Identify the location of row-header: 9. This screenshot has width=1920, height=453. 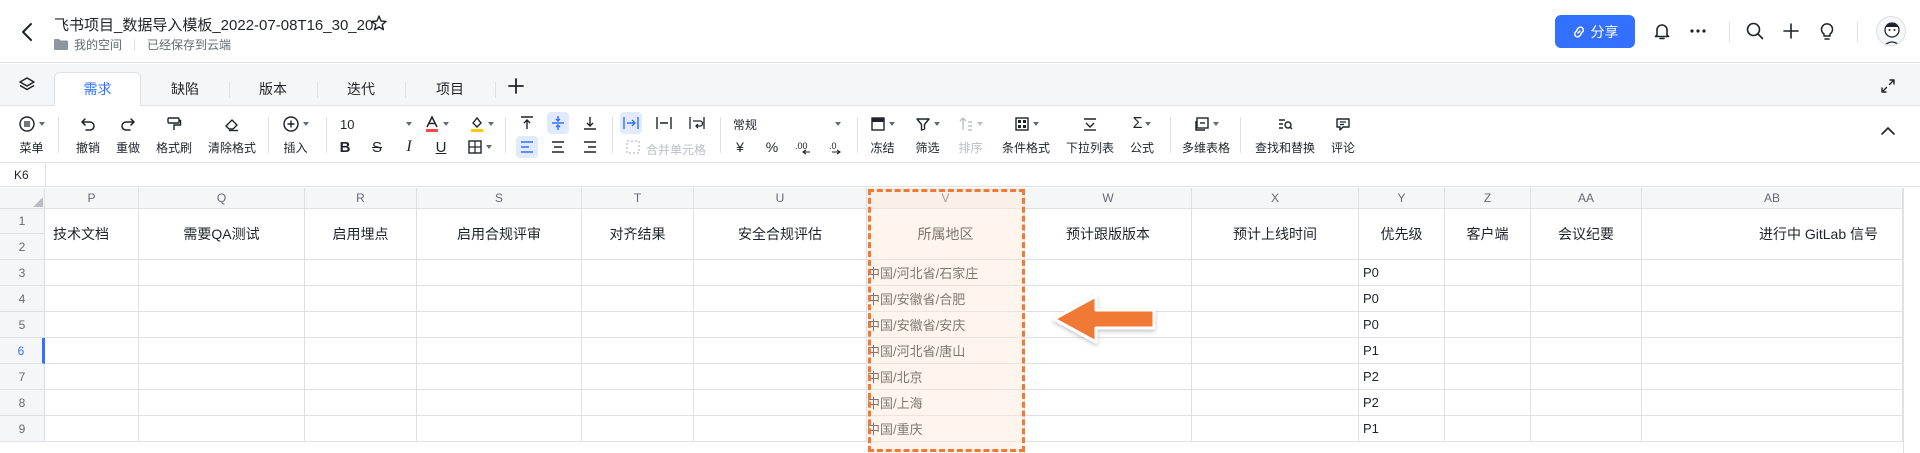
(22, 429).